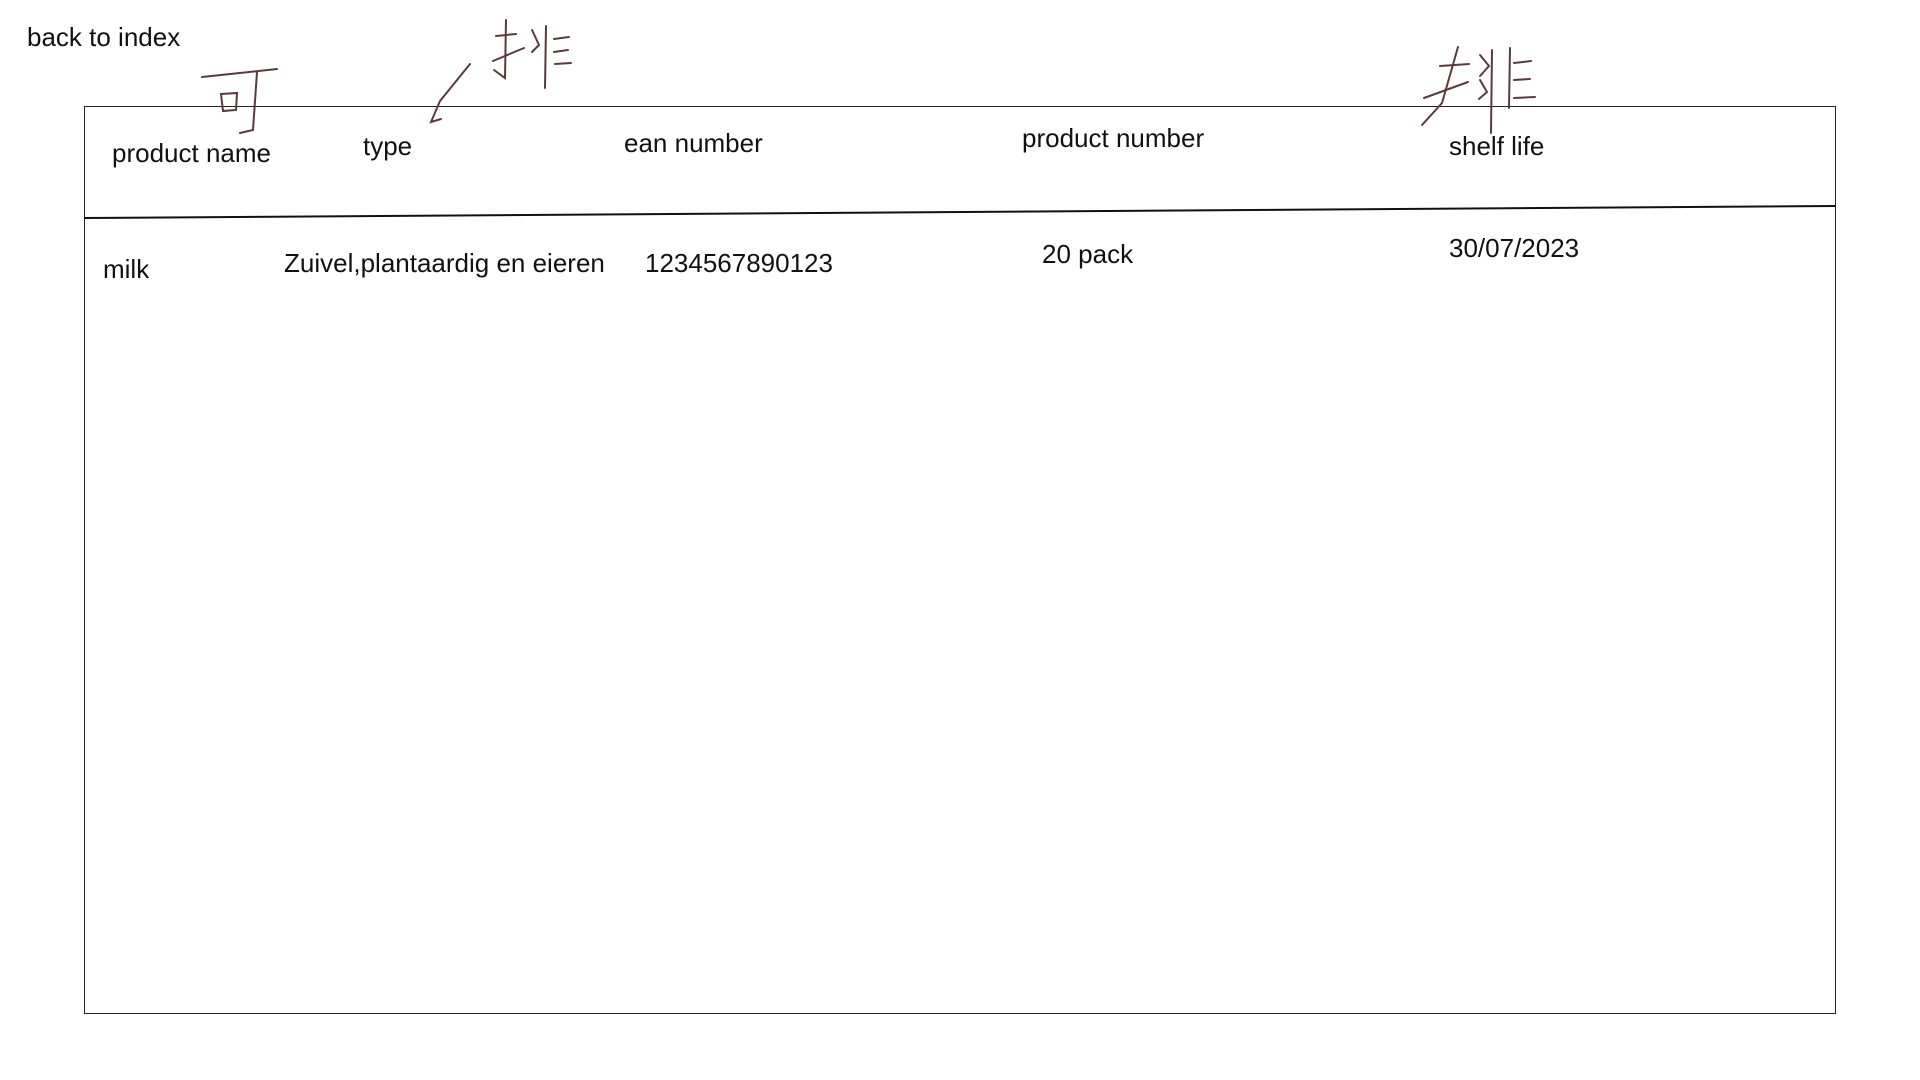 The height and width of the screenshot is (1080, 1920). Describe the element at coordinates (1496, 146) in the screenshot. I see `column-header-shelf-life: shelf life` at that location.